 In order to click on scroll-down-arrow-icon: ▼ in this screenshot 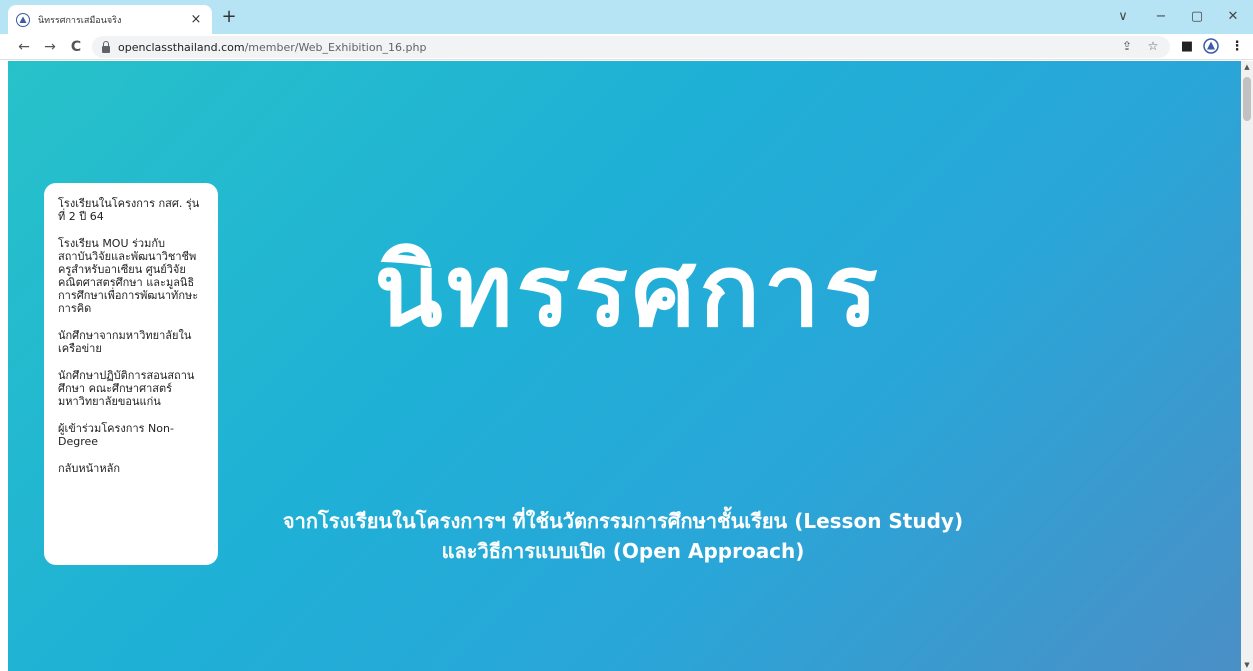, I will do `click(1247, 665)`.